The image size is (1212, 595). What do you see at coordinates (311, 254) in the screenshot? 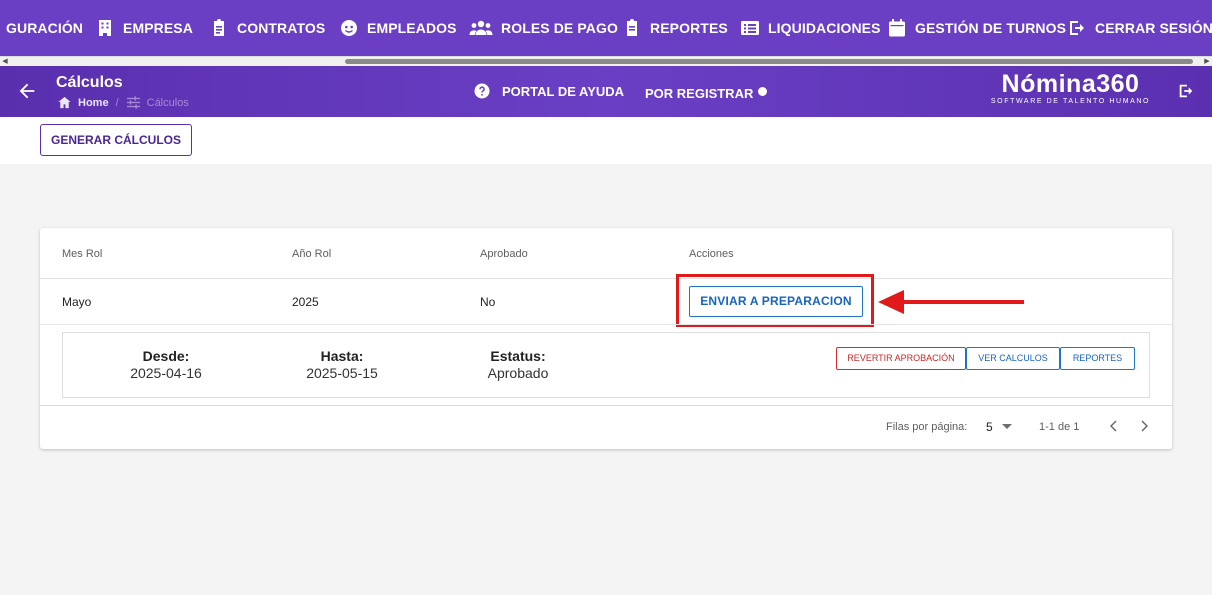
I see `column-header-anio-rol: Año Rol` at bounding box center [311, 254].